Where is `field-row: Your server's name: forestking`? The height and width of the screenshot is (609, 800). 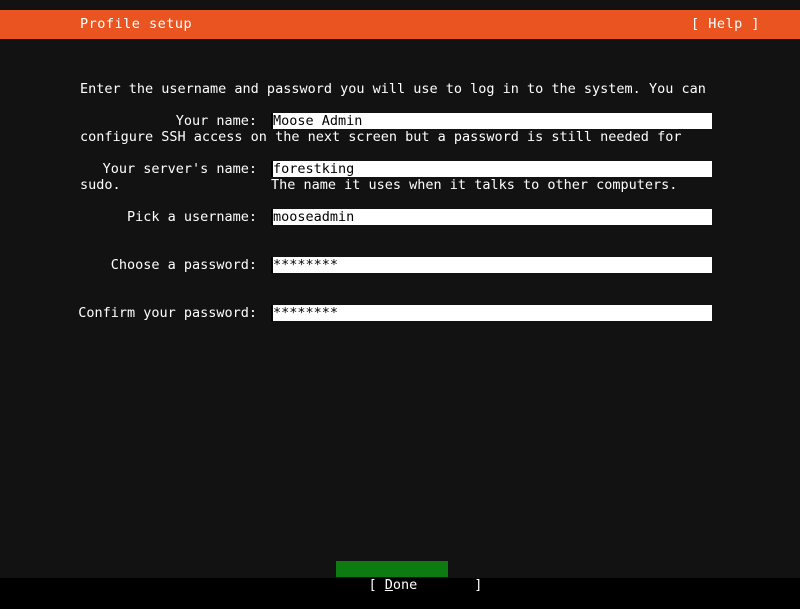 field-row: Your server's name: forestking is located at coordinates (400, 169).